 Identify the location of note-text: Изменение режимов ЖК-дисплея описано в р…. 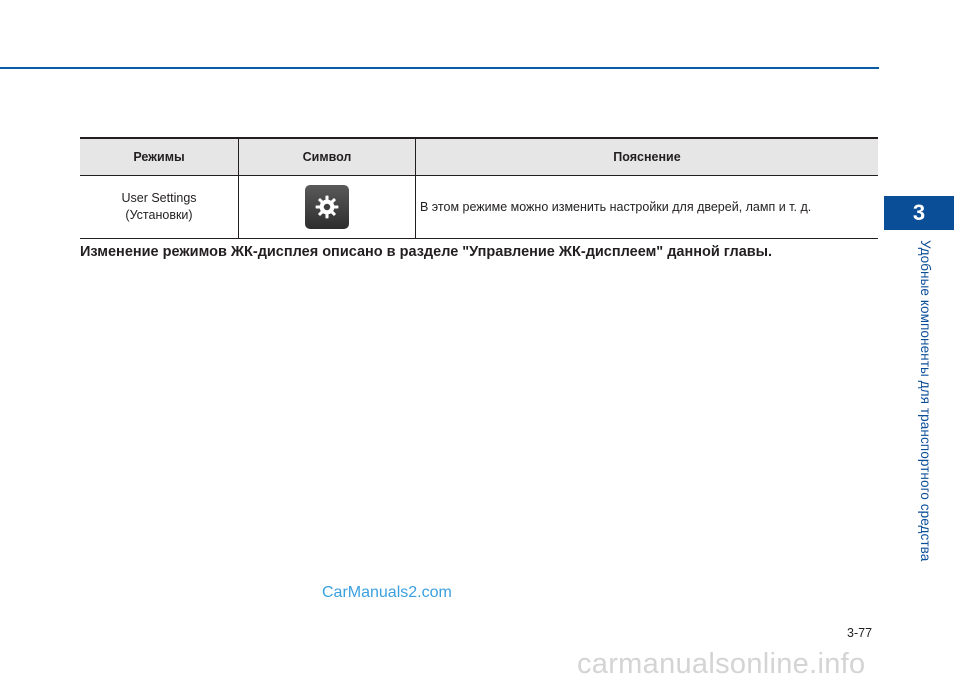
(426, 252).